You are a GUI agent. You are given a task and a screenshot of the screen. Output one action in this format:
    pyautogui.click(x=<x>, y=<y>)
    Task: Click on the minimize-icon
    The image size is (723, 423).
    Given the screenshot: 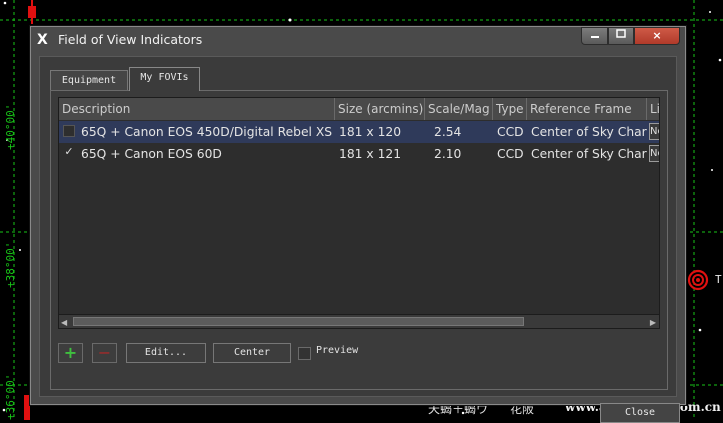 What is the action you would take?
    pyautogui.click(x=594, y=37)
    